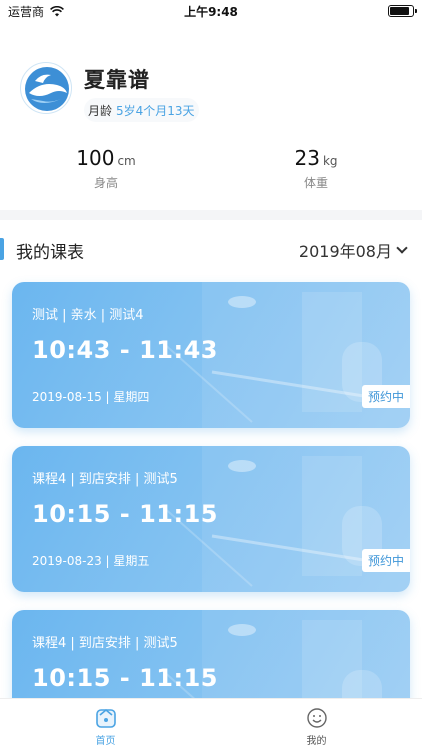  What do you see at coordinates (211, 170) in the screenshot?
I see `body-metrics: 100 cm 身高 23 kg 体重` at bounding box center [211, 170].